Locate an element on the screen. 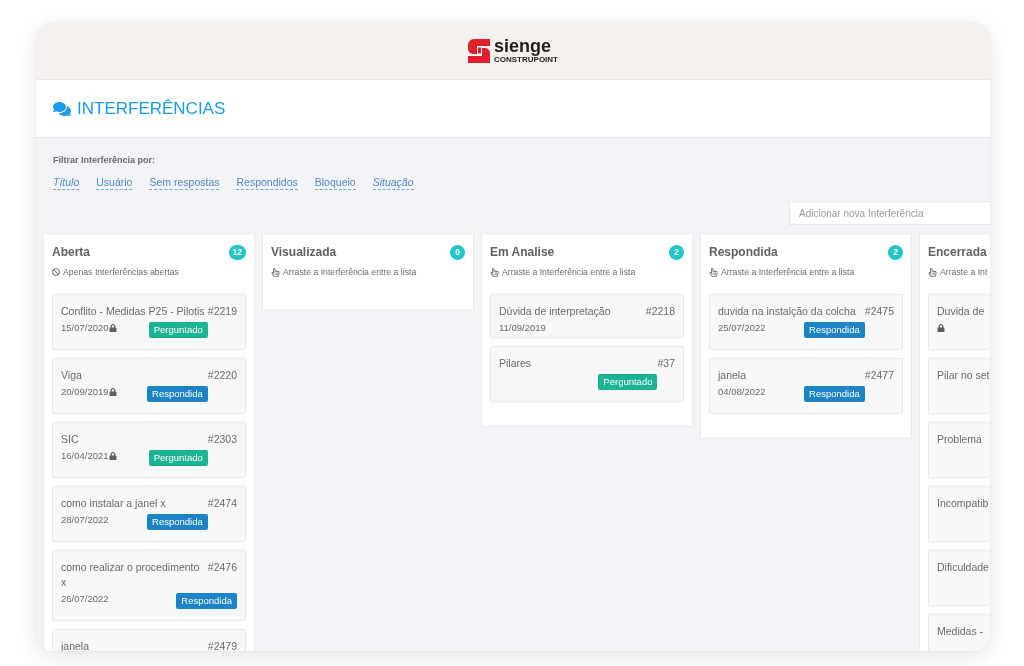 The image size is (1024, 666). column-hint: Apenas Interferências abertas is located at coordinates (121, 272).